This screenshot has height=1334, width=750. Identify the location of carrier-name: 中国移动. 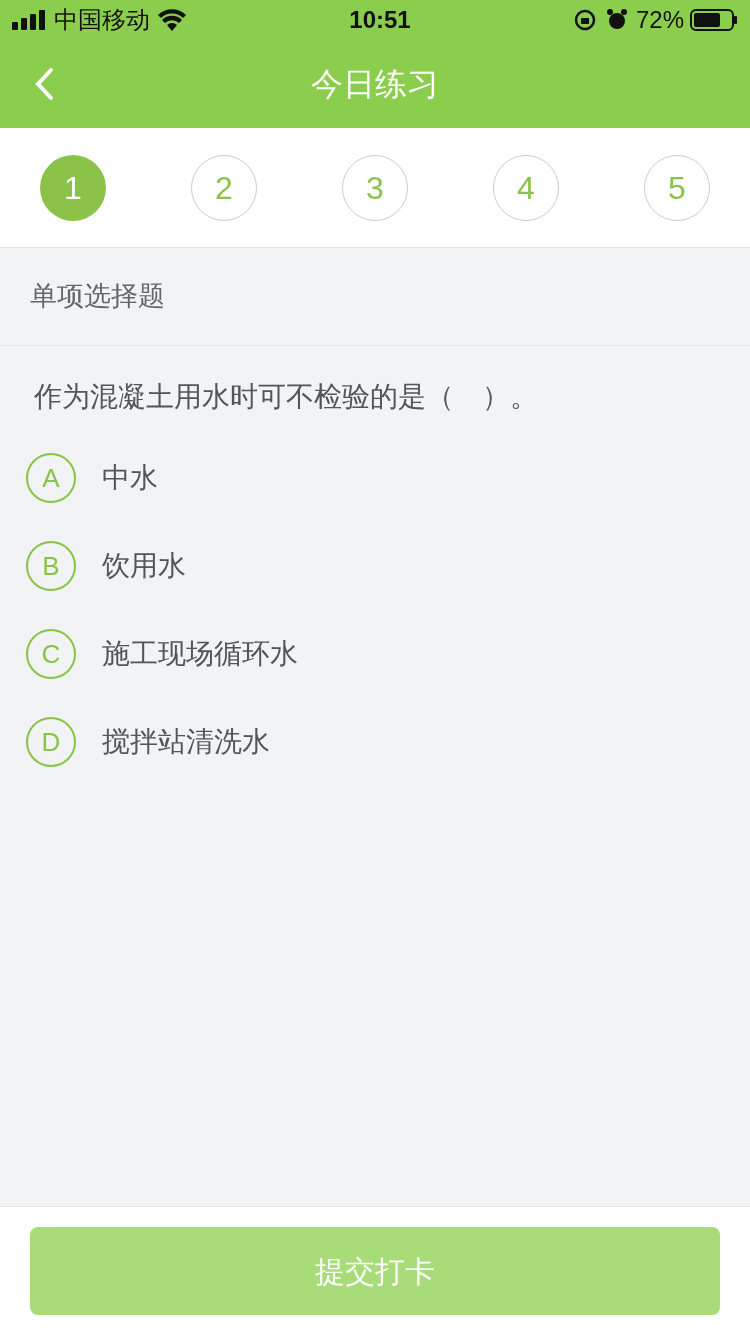
(102, 20).